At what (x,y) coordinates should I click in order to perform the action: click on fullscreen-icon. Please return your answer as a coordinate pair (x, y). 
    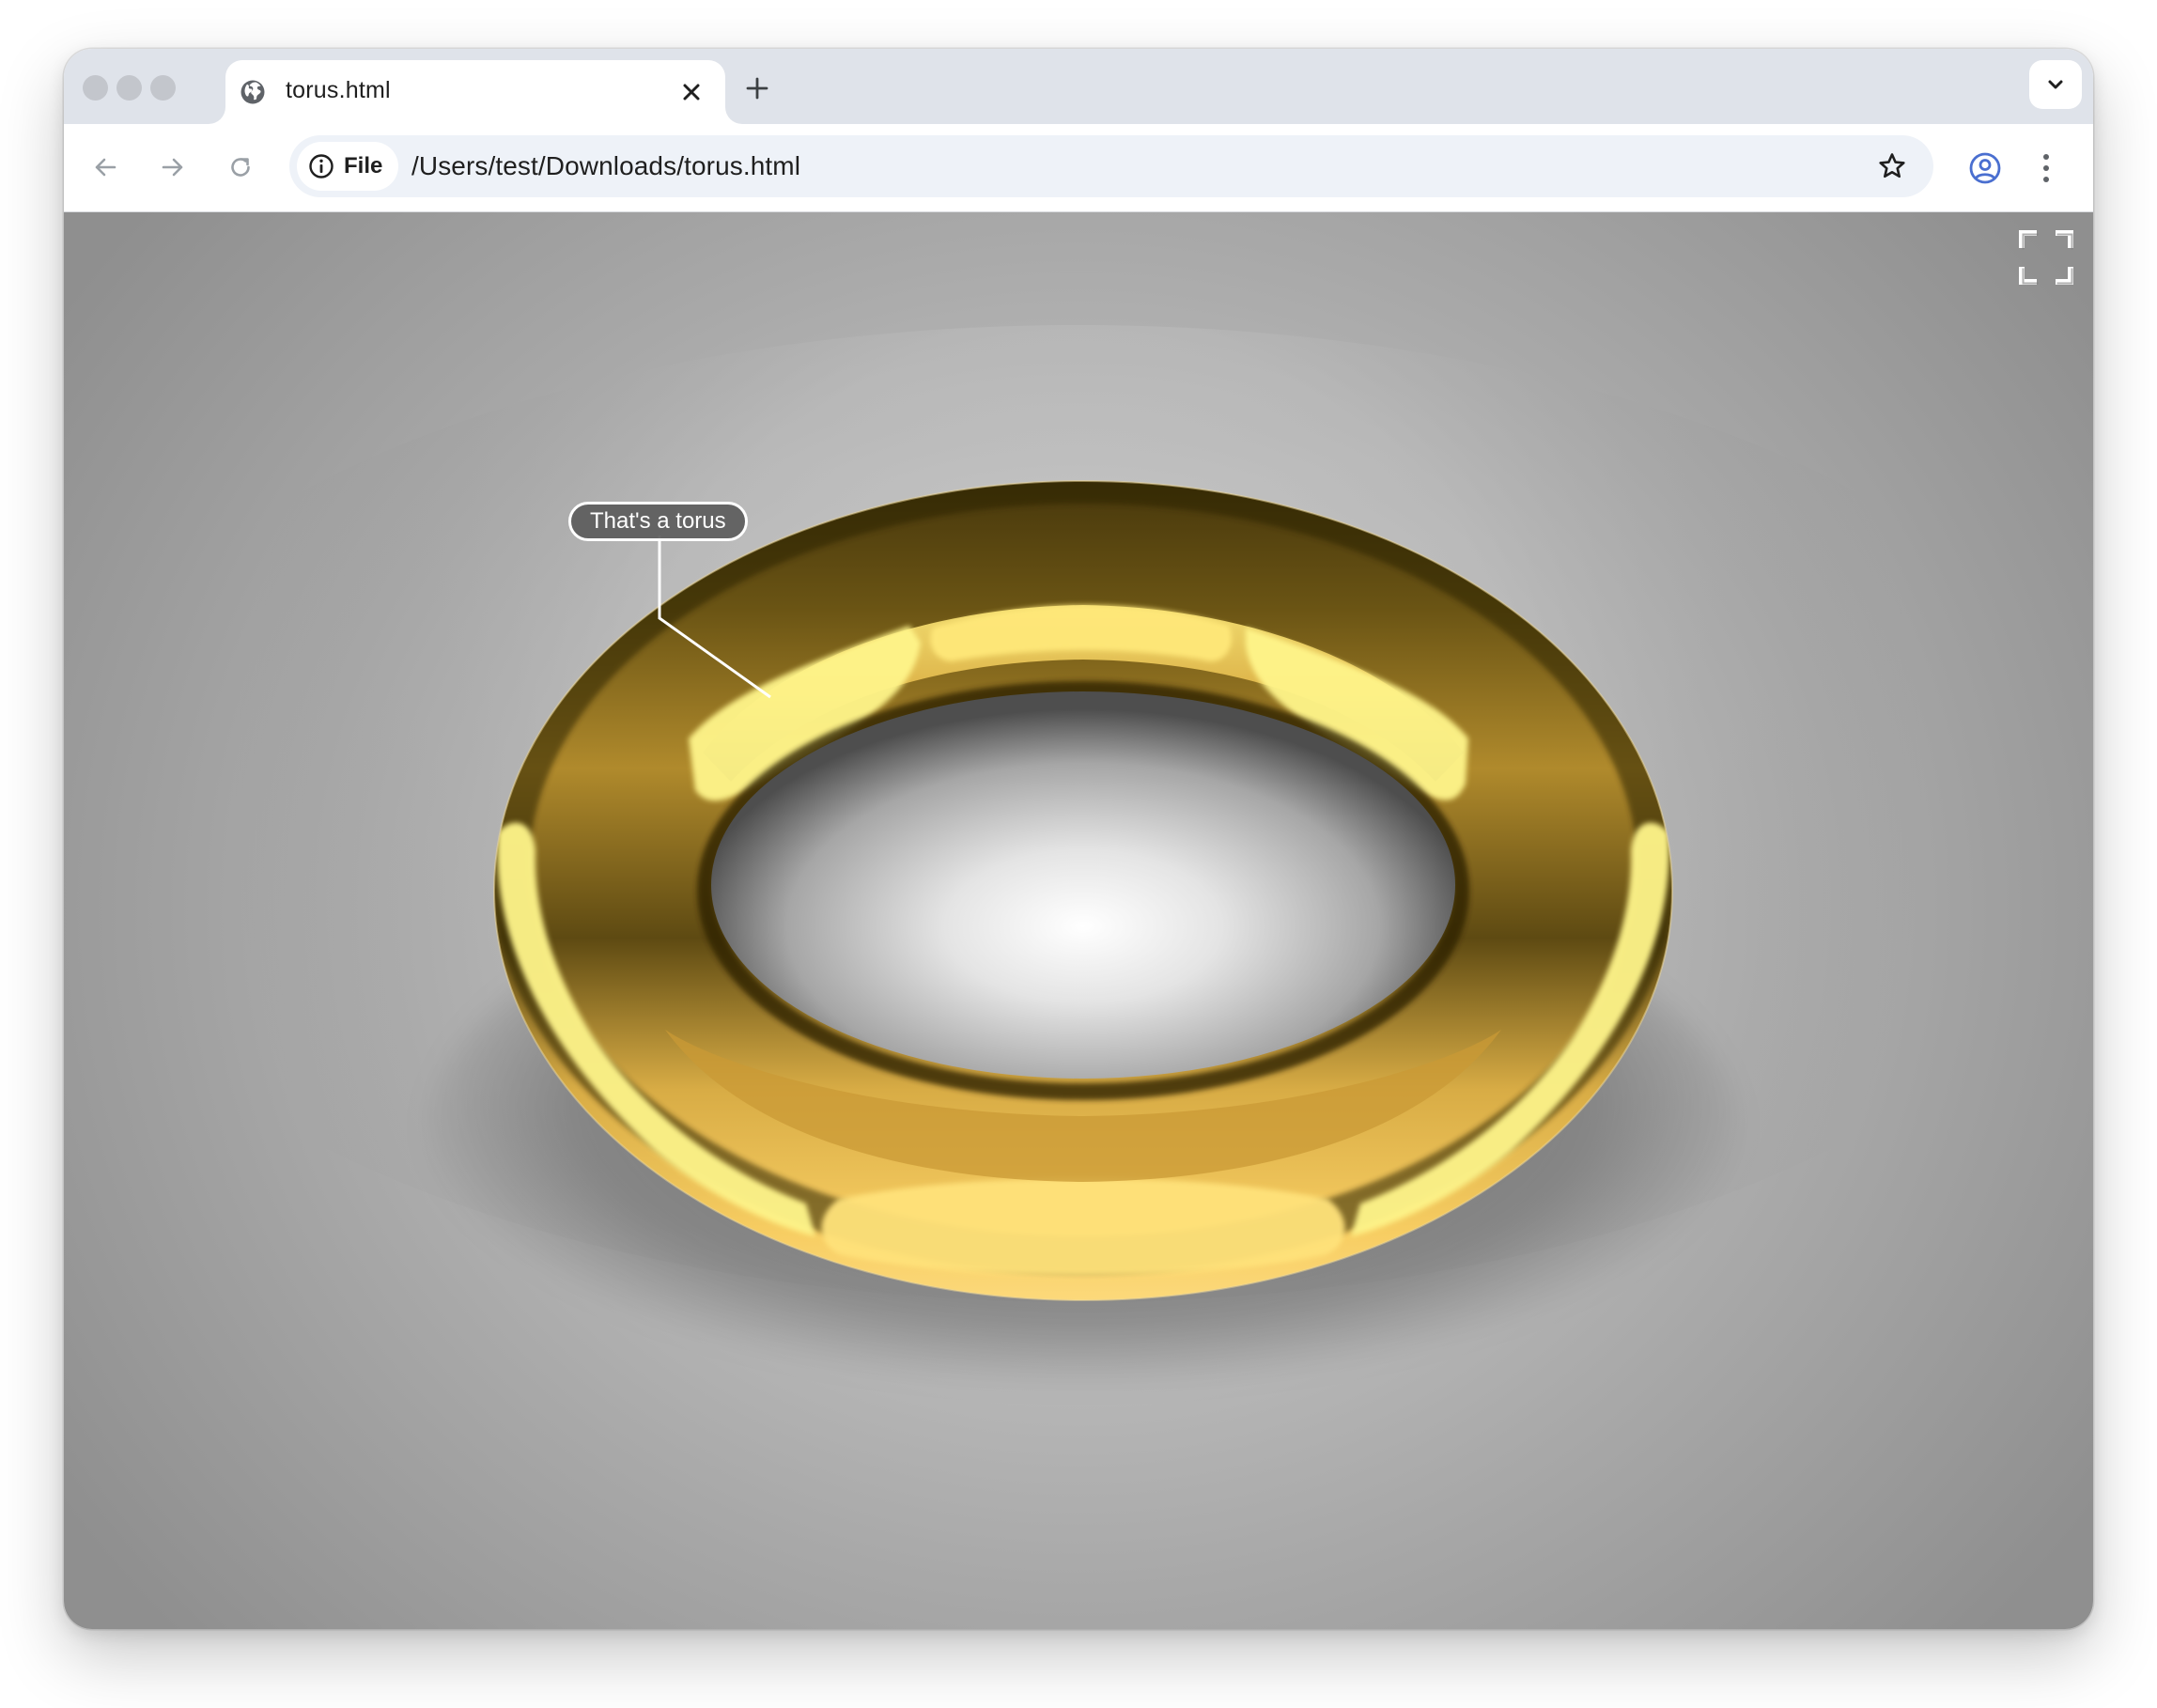
    Looking at the image, I should click on (2046, 257).